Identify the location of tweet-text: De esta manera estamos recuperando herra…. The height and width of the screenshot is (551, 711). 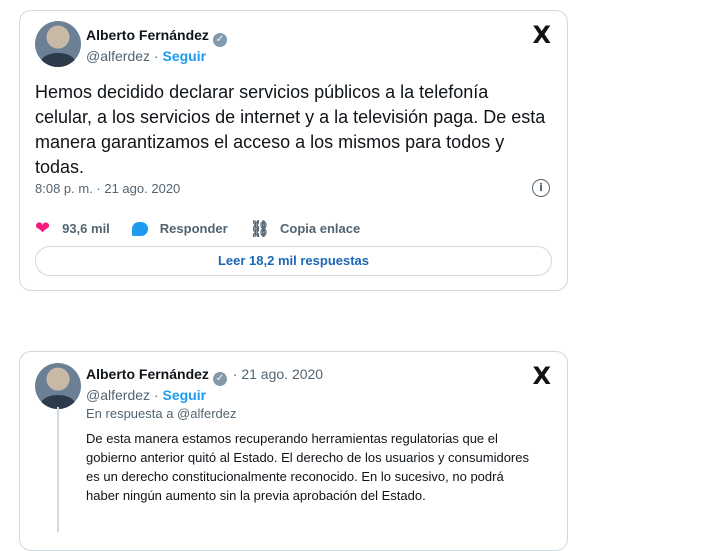
(307, 467).